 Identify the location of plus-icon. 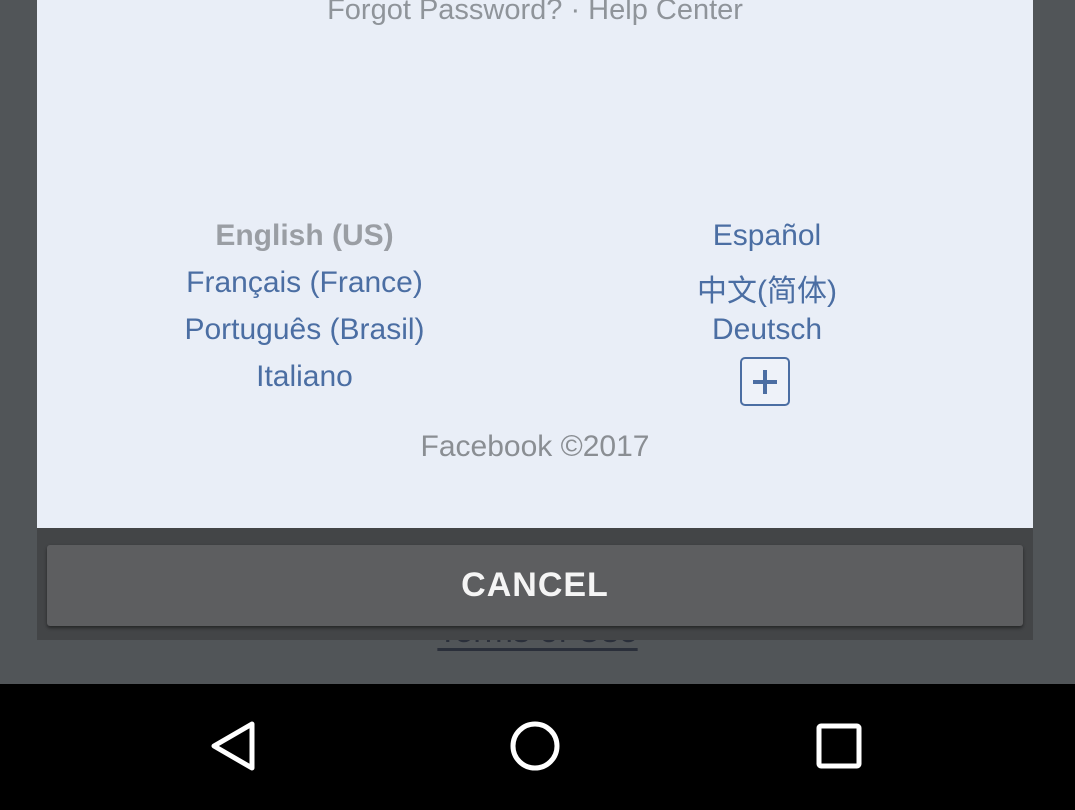
(765, 381).